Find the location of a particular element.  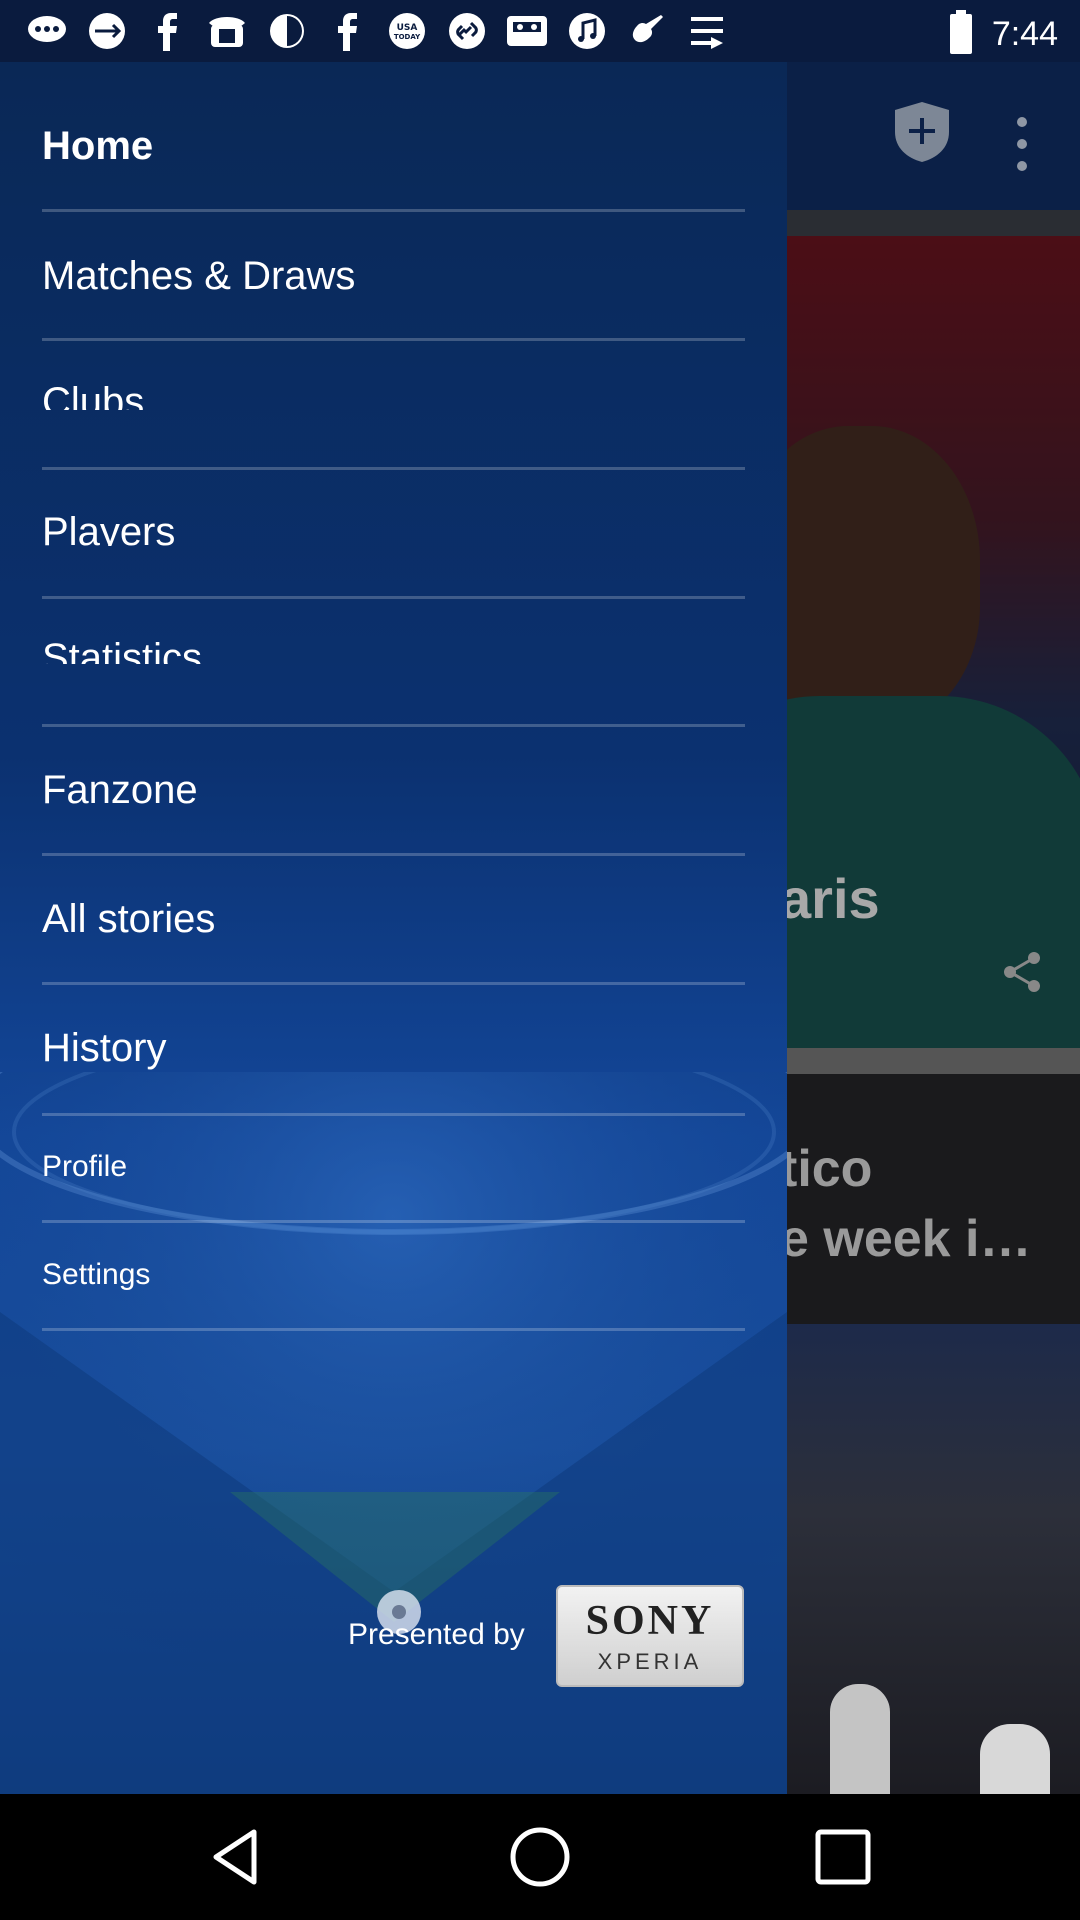

drawer-item-matches-draws: Matches & Draws is located at coordinates (393, 276).